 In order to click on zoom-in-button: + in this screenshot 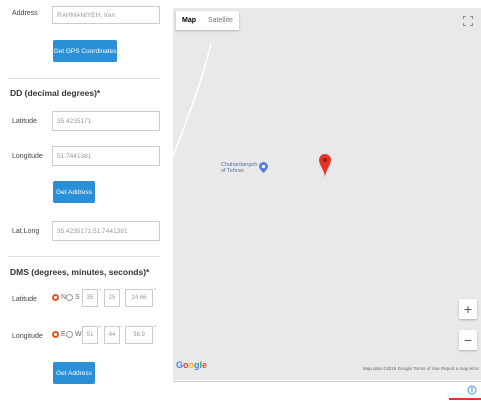, I will do `click(468, 309)`.